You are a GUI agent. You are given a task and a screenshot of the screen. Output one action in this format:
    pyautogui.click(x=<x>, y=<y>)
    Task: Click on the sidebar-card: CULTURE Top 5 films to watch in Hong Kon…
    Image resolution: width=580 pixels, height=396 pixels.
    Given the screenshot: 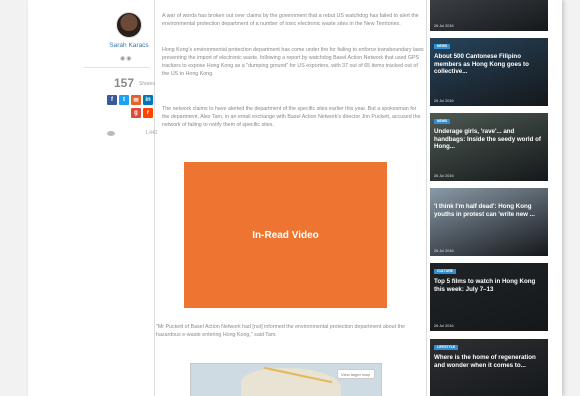 What is the action you would take?
    pyautogui.click(x=489, y=297)
    